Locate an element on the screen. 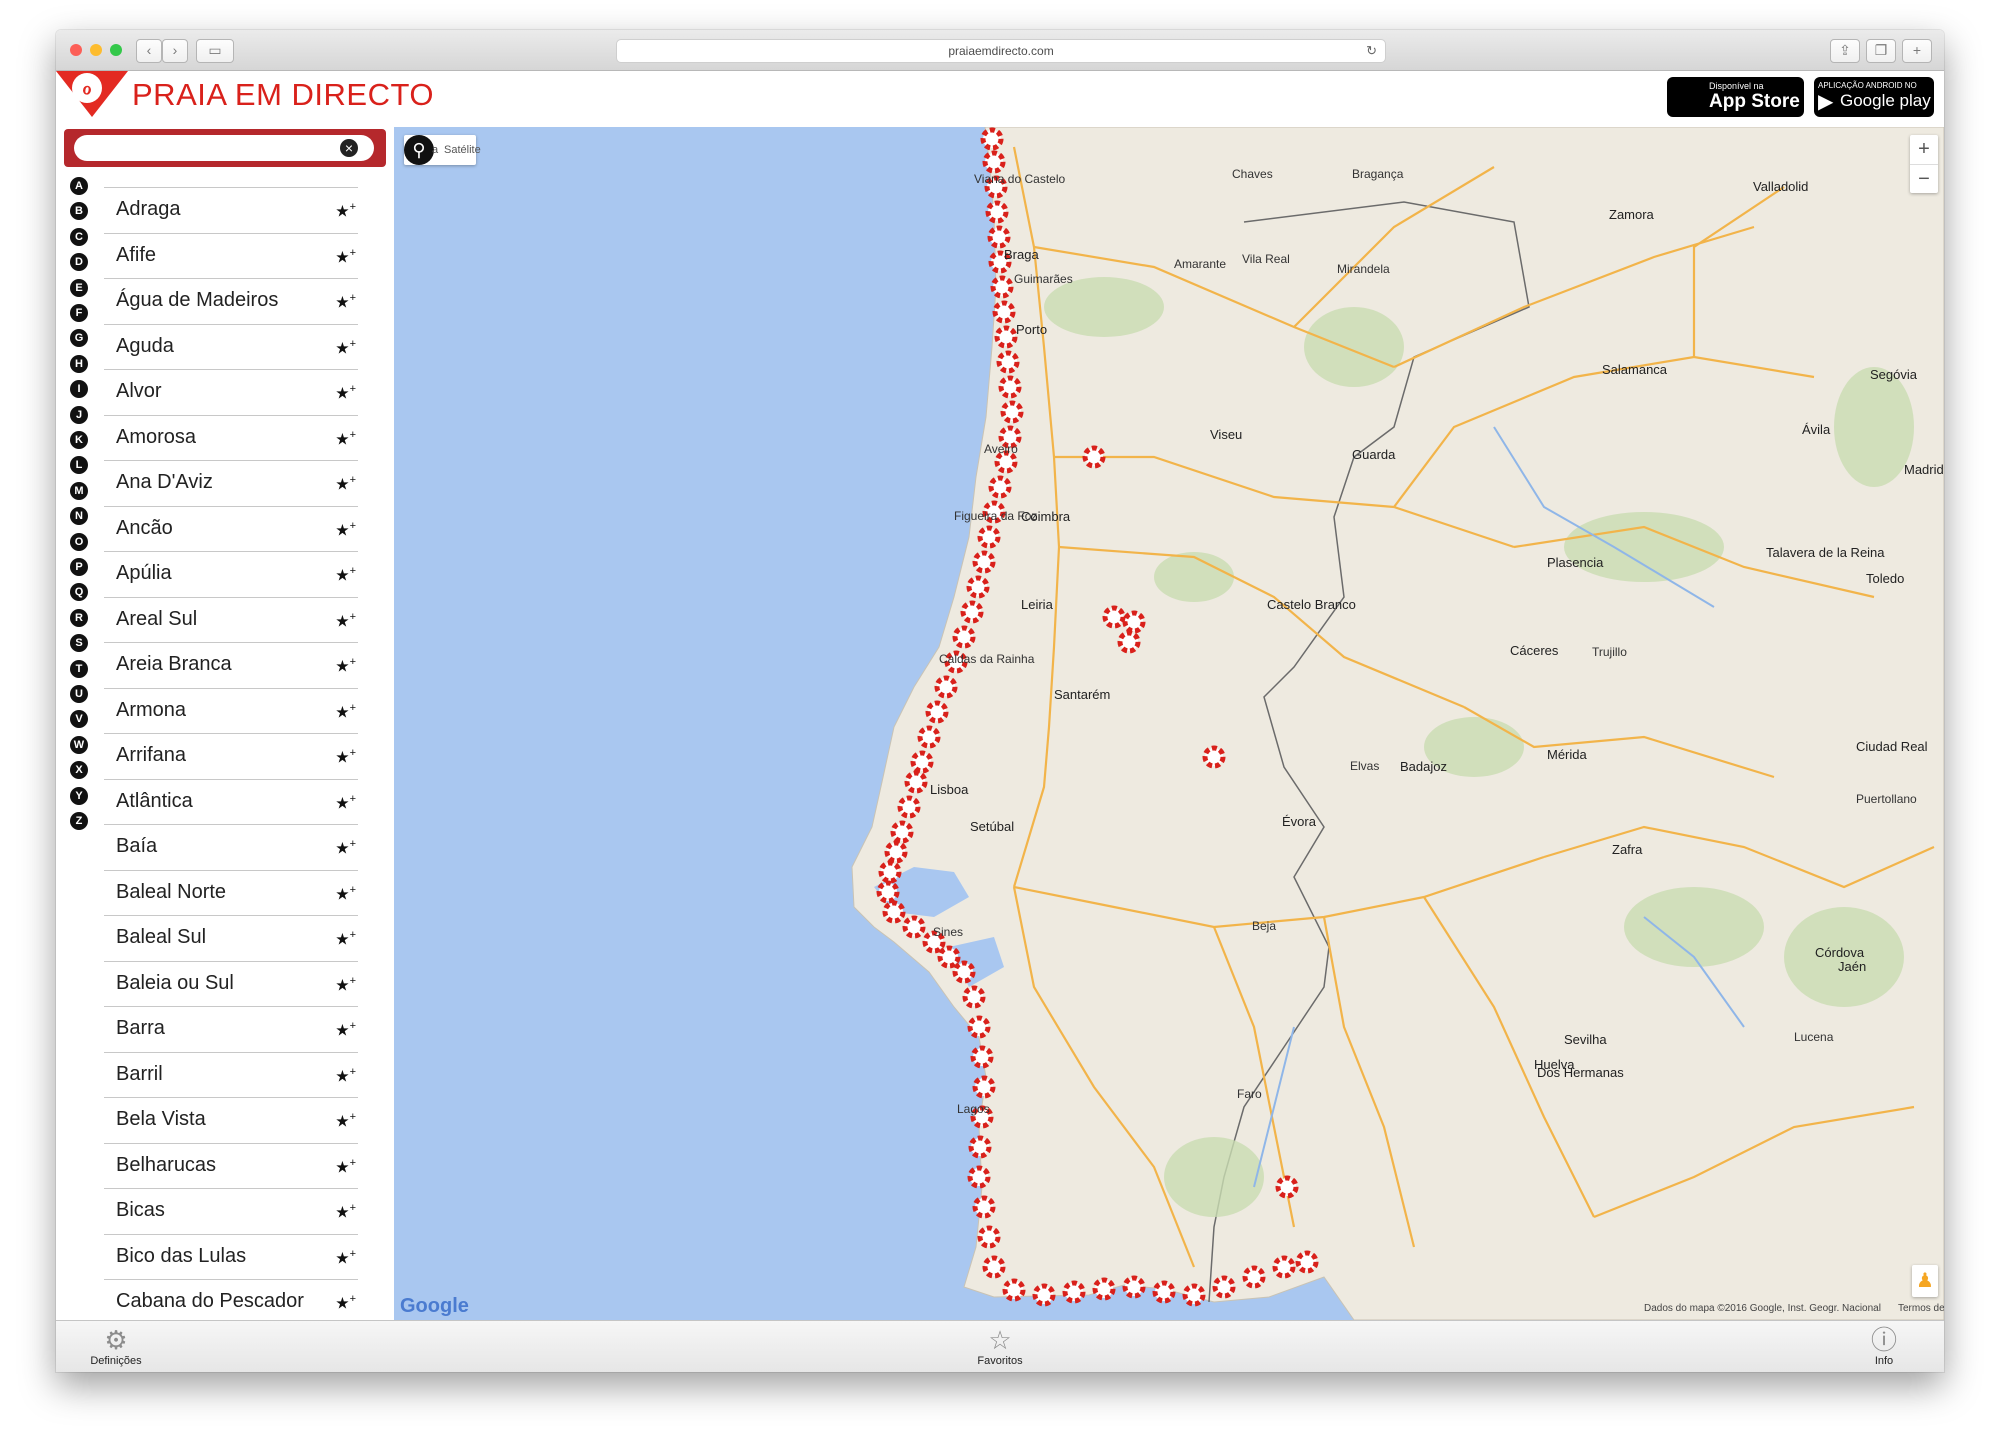  alphabet-letter: B is located at coordinates (79, 211).